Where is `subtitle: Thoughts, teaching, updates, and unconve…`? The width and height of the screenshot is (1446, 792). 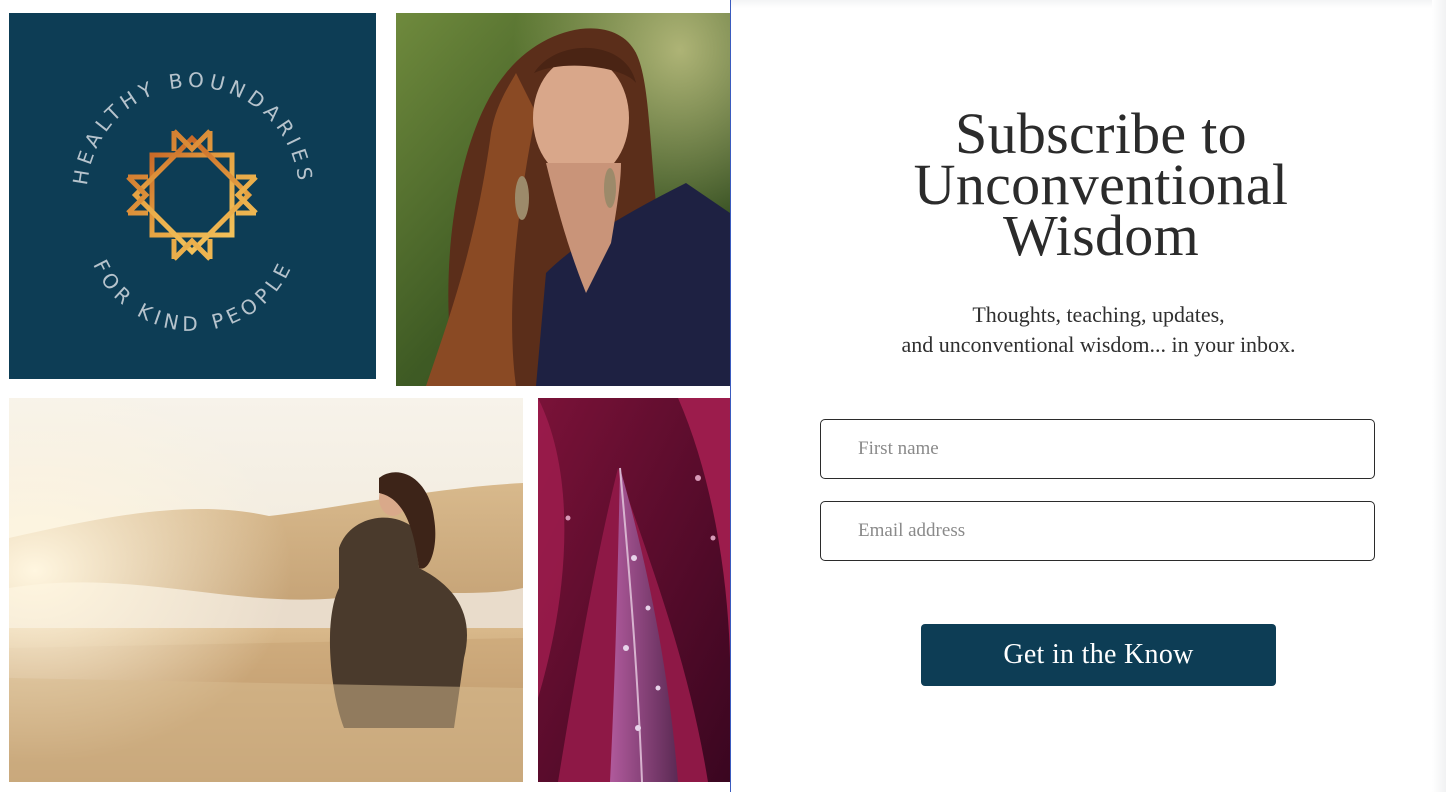 subtitle: Thoughts, teaching, updates, and unconve… is located at coordinates (1098, 330).